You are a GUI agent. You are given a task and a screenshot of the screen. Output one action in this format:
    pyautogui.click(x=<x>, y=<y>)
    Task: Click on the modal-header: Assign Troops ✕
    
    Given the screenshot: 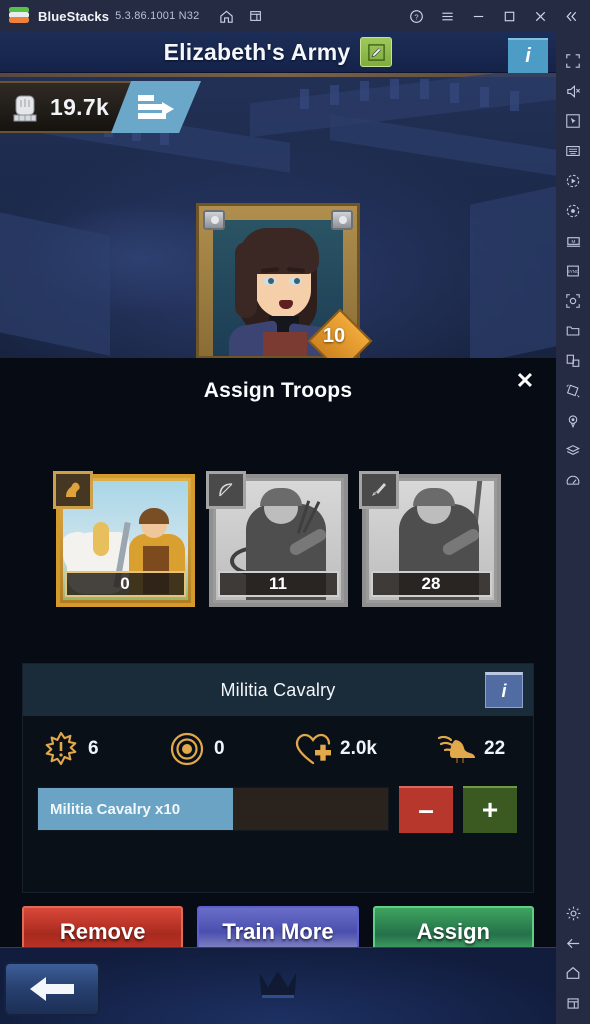 What is the action you would take?
    pyautogui.click(x=278, y=391)
    